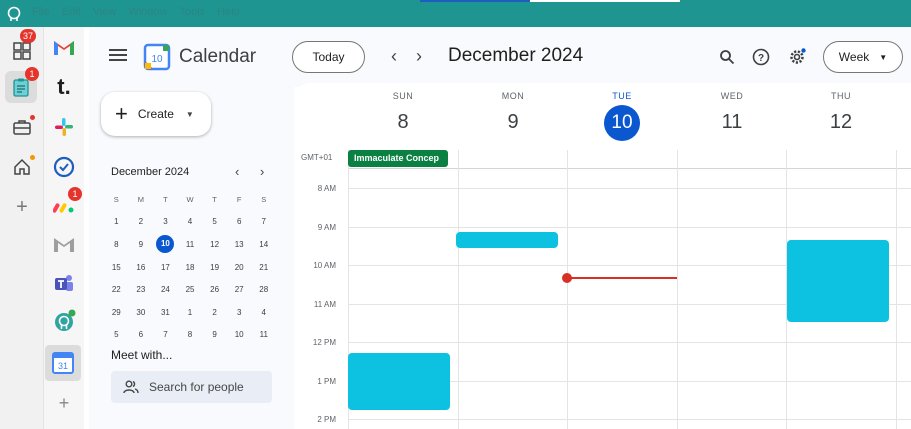 The height and width of the screenshot is (429, 911). I want to click on timezone-label: GMT+01, so click(317, 157).